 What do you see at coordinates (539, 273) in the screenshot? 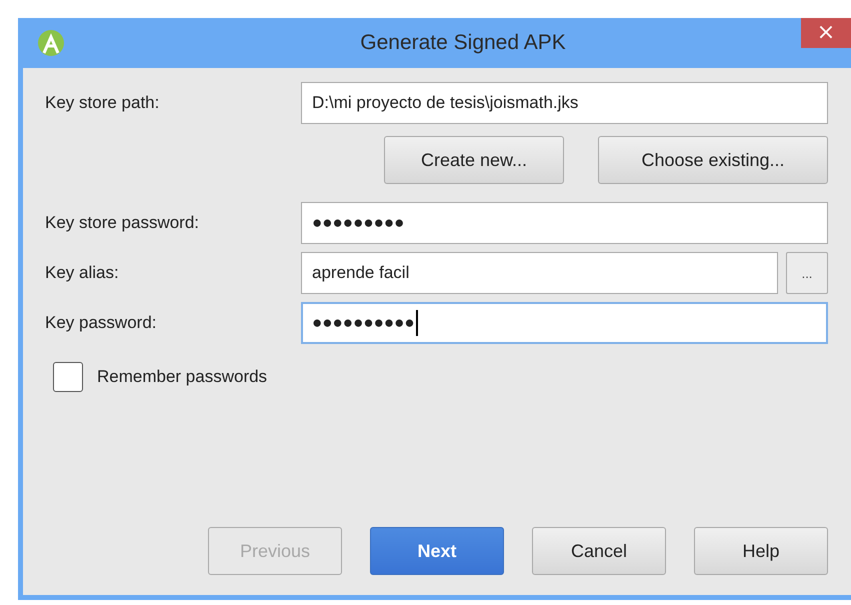
I see `input-field: aprende facil` at bounding box center [539, 273].